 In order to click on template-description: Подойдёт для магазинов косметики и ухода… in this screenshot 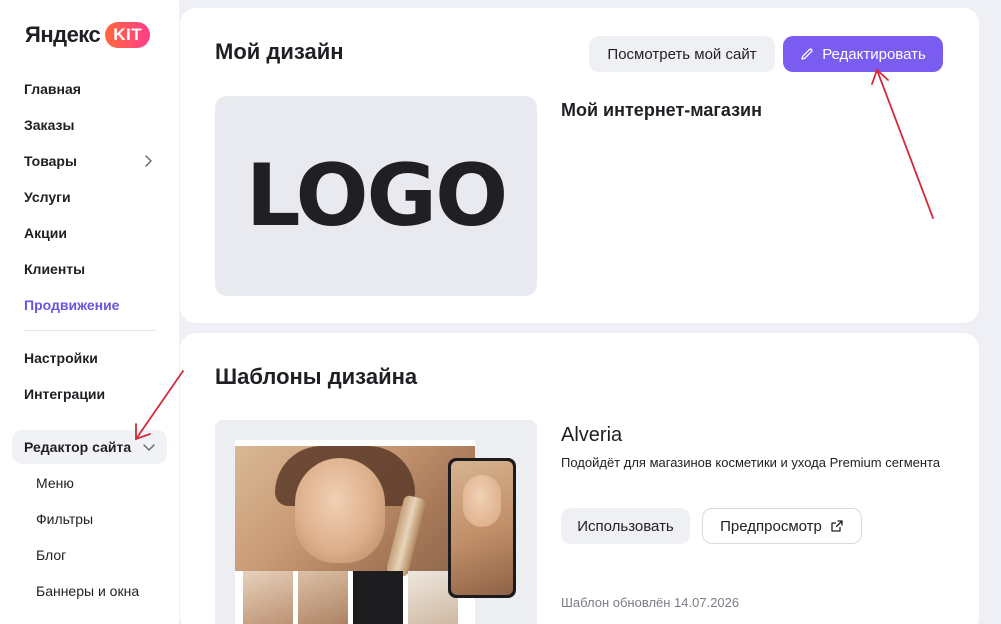, I will do `click(751, 462)`.